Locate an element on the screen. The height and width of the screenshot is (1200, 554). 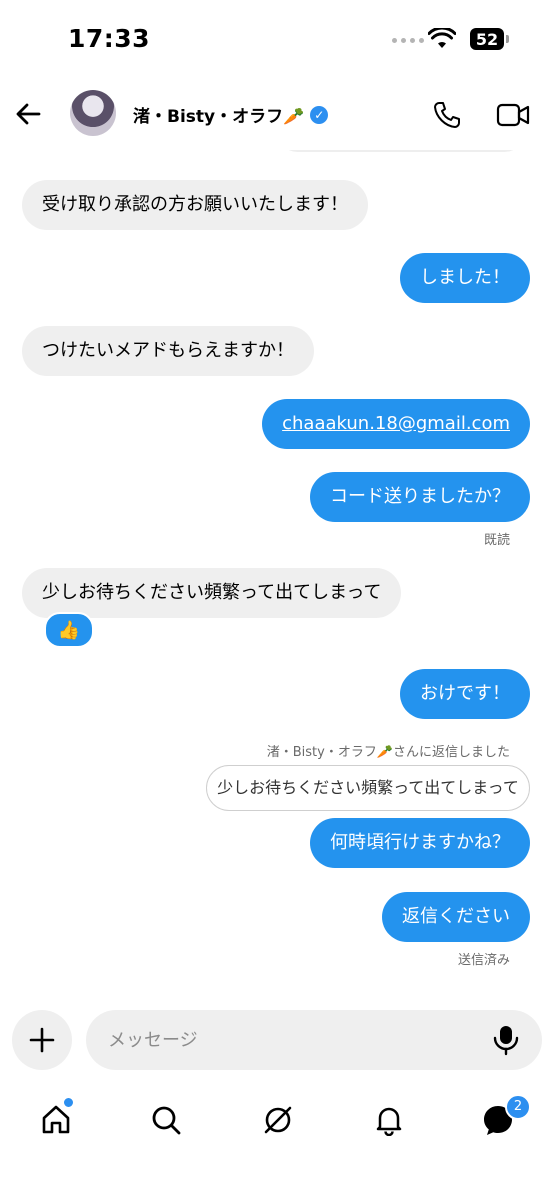
message-composer is located at coordinates (277, 1041).